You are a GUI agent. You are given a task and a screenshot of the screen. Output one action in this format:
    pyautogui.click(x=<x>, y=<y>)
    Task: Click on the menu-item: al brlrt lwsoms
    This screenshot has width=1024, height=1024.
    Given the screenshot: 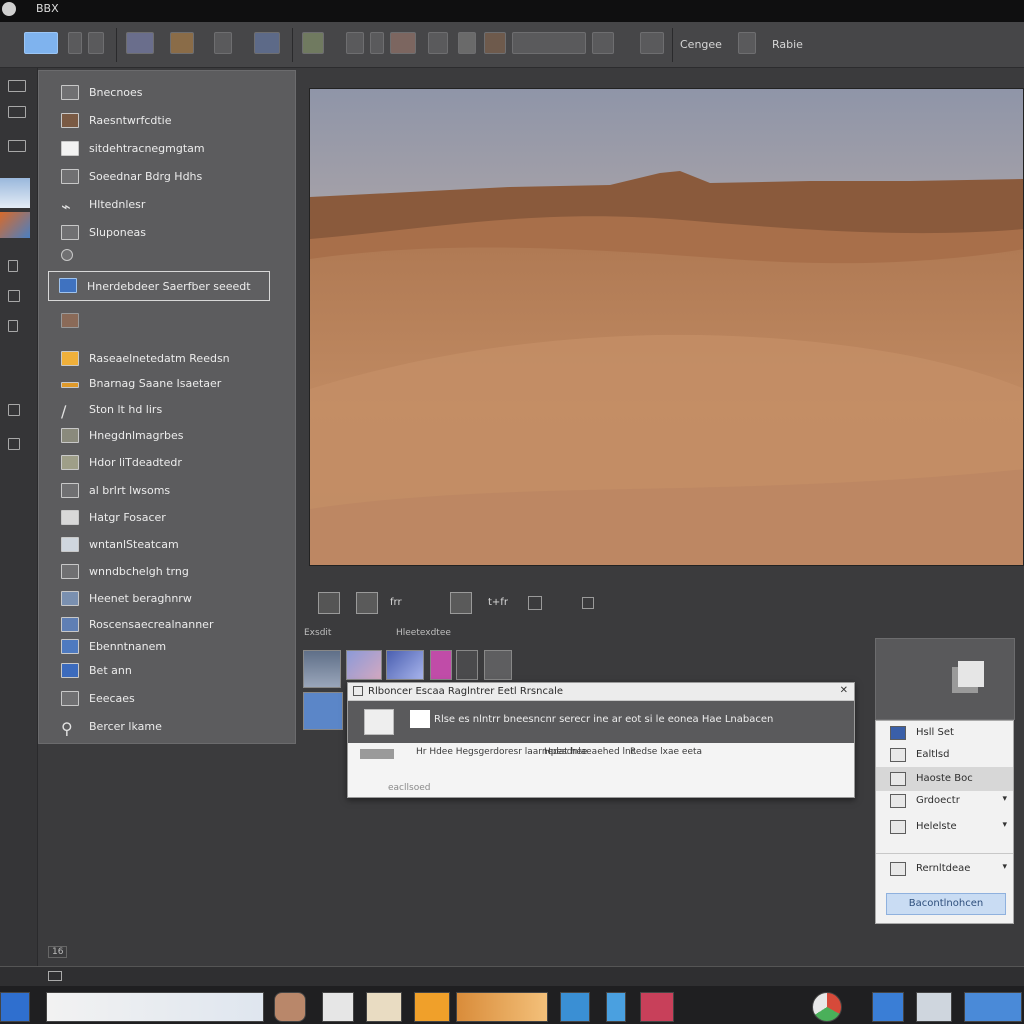 What is the action you would take?
    pyautogui.click(x=166, y=491)
    